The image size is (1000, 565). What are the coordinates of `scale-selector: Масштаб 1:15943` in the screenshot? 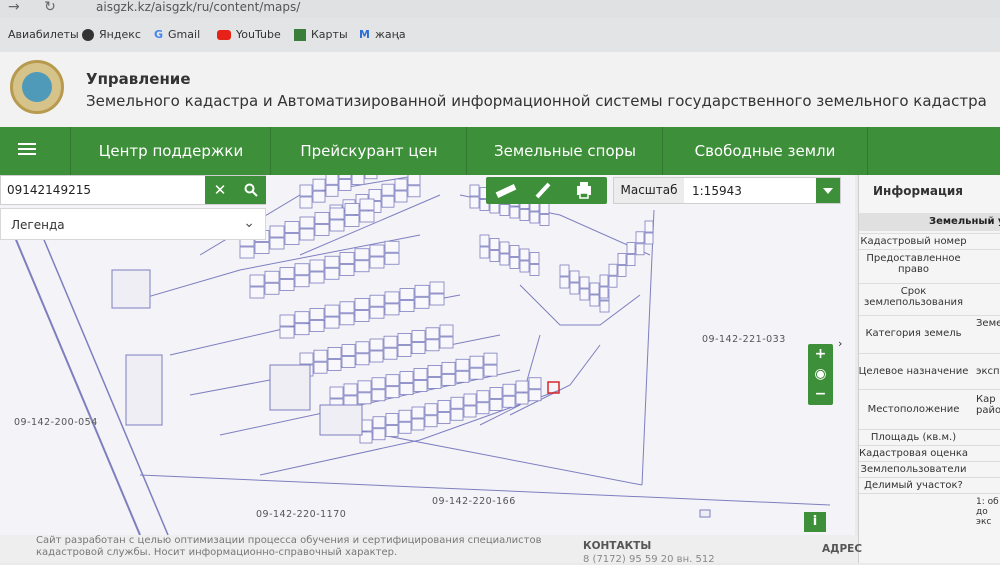 It's located at (727, 190).